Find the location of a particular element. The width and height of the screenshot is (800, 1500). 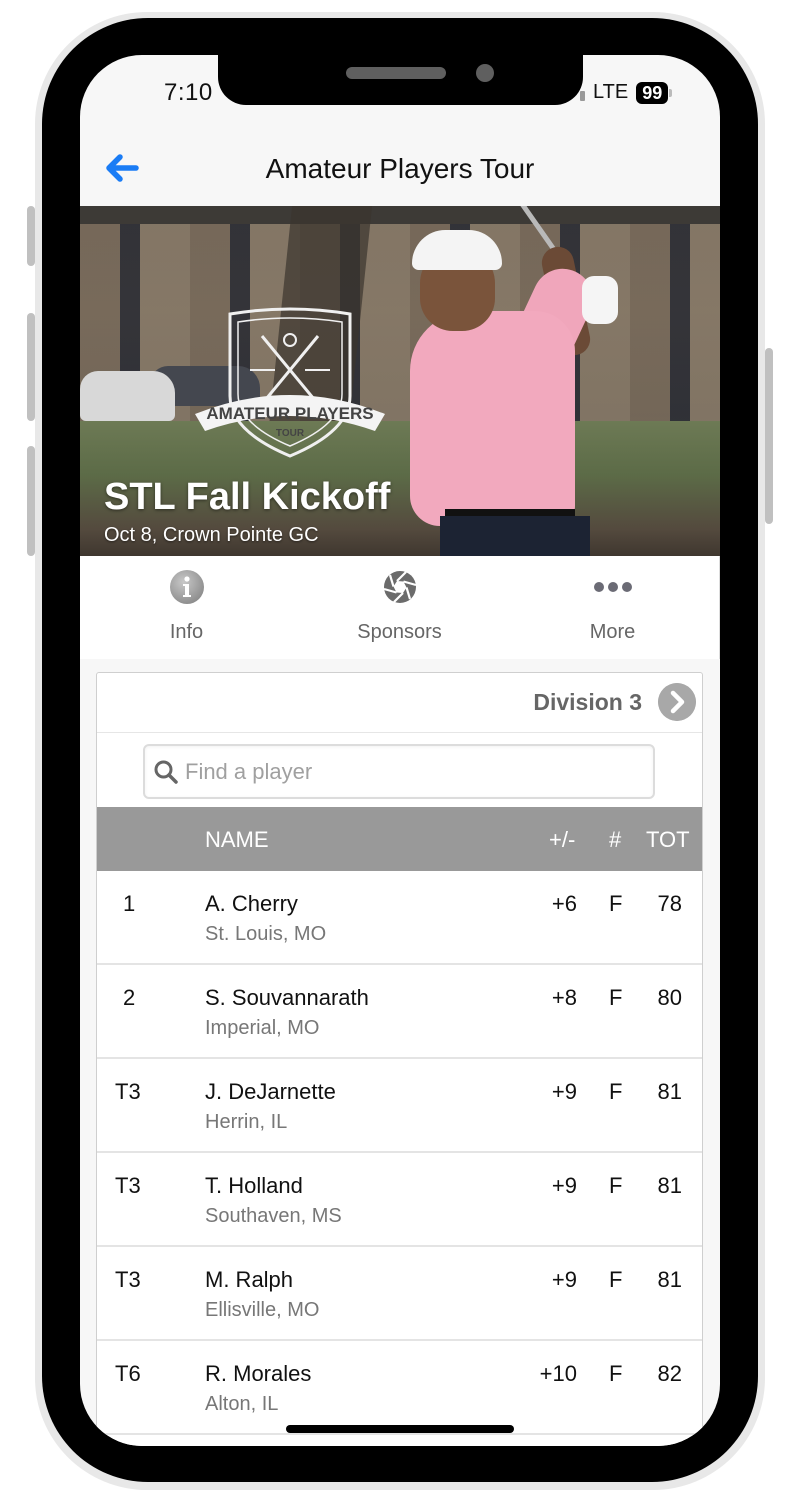

tab-sponsors: Sponsors is located at coordinates (399, 607).